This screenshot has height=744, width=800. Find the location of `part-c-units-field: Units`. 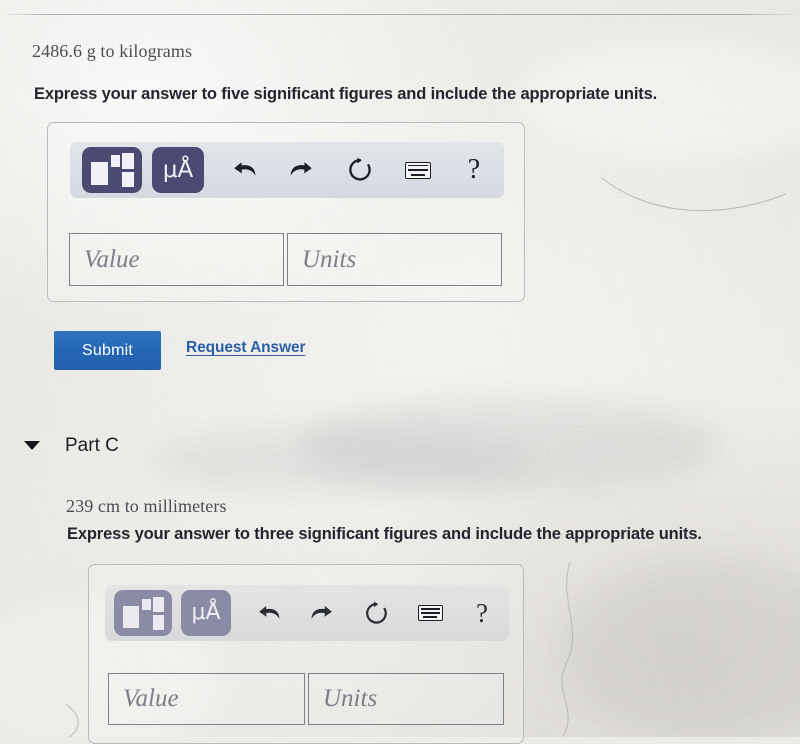

part-c-units-field: Units is located at coordinates (406, 699).